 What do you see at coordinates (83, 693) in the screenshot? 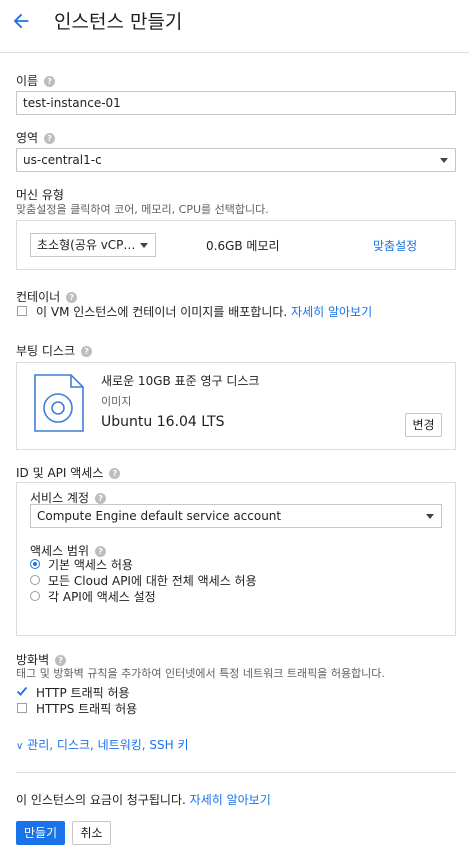
I see `http-traffic-label: HTTP 트래픽 허용` at bounding box center [83, 693].